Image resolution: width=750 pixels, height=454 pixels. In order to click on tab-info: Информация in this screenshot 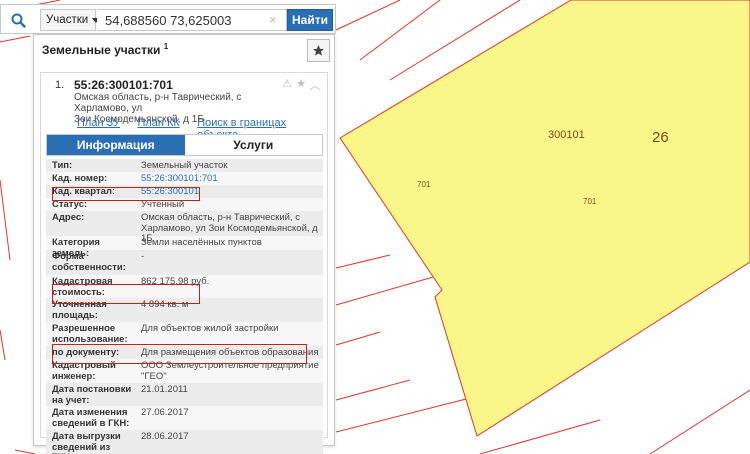, I will do `click(116, 145)`.